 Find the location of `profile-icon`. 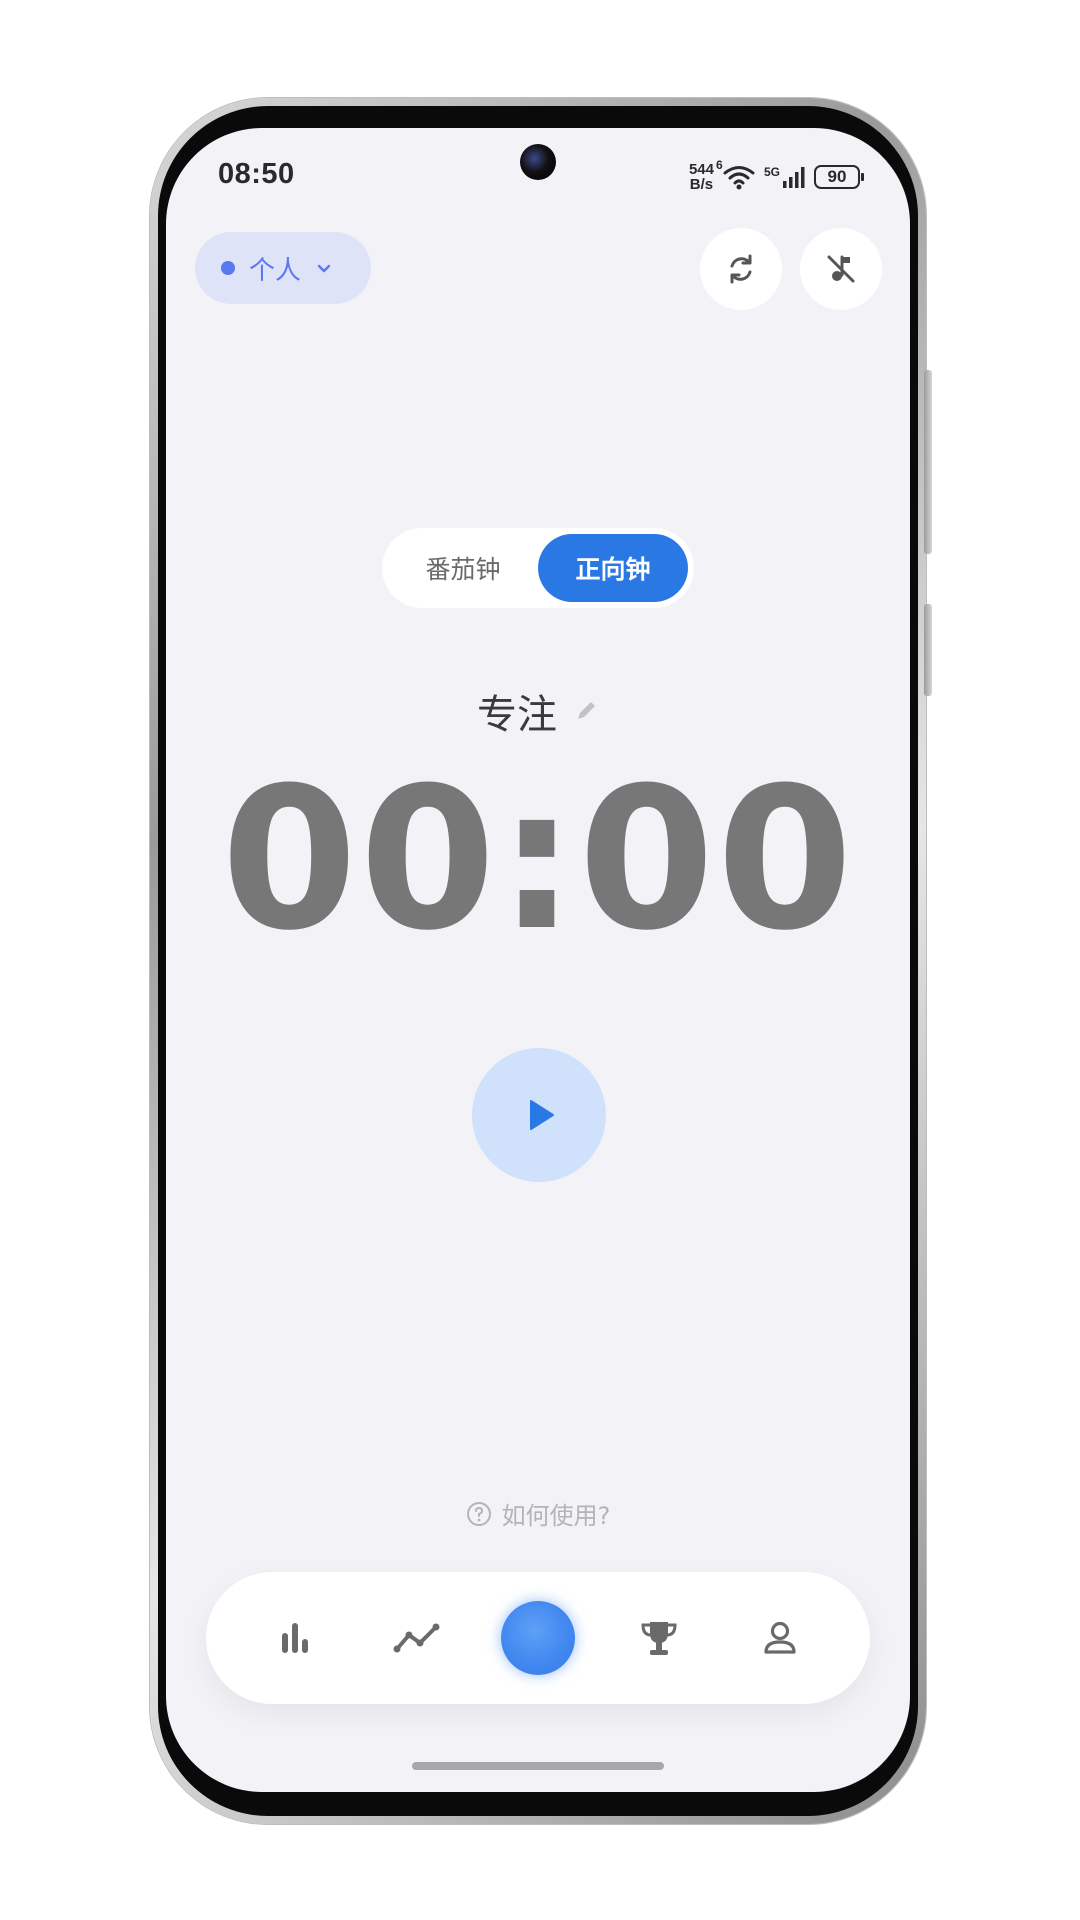

profile-icon is located at coordinates (779, 1637).